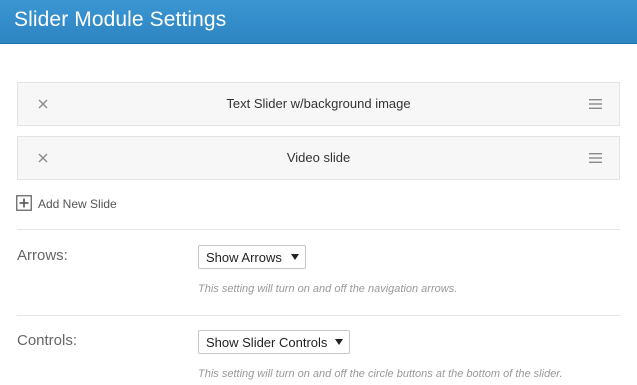  Describe the element at coordinates (77, 204) in the screenshot. I see `add-new-slide-label: Add New Slide` at that location.